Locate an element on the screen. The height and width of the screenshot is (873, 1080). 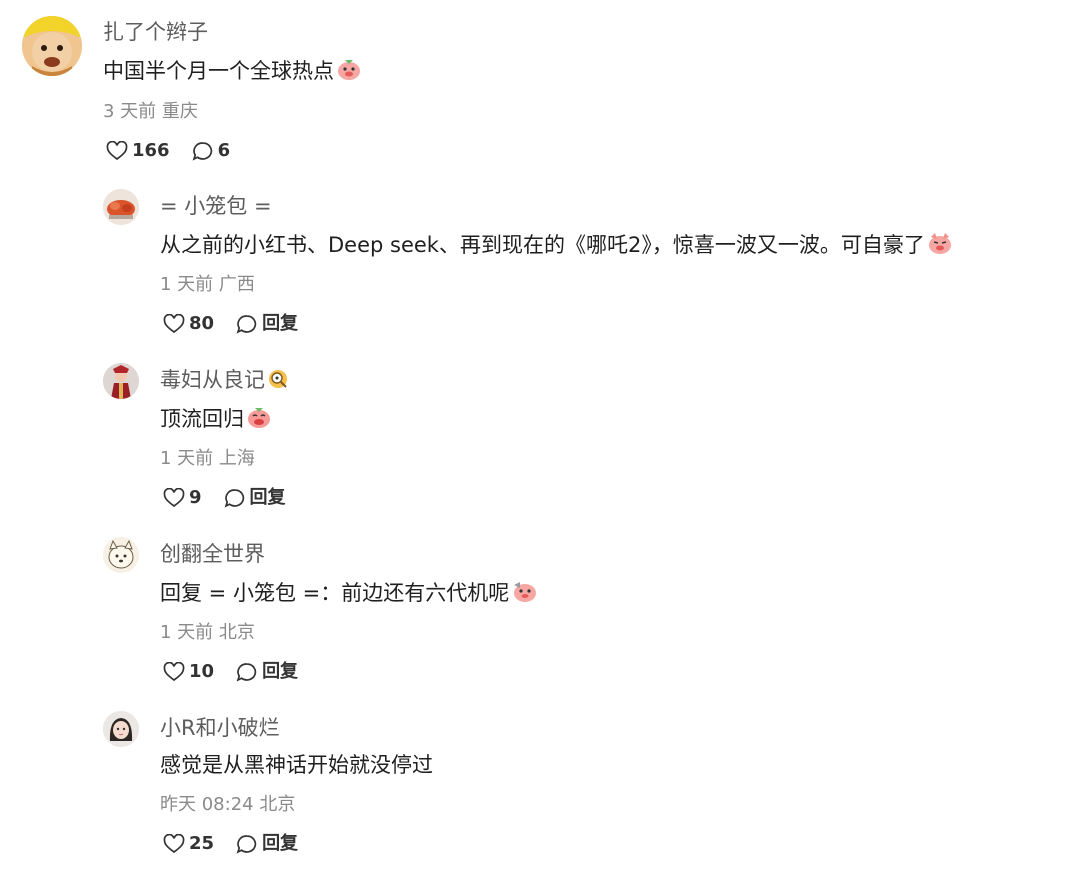
pig-proud-emoji is located at coordinates (940, 247).